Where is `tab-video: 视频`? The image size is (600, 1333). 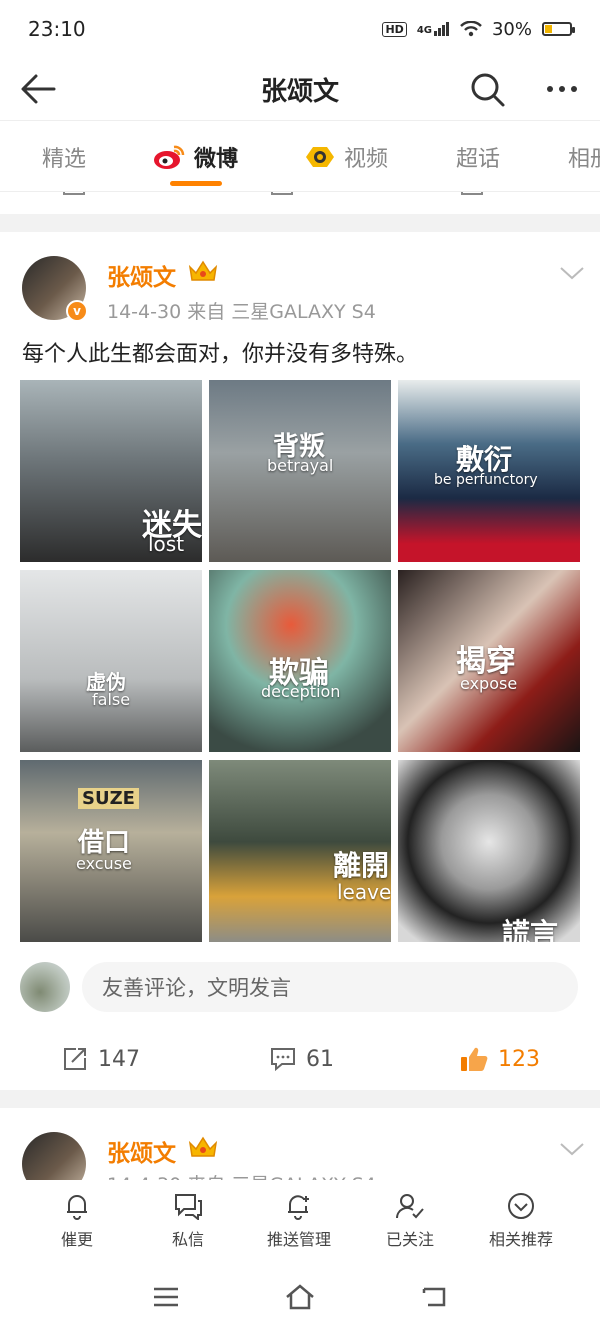
tab-video: 视频 is located at coordinates (346, 157).